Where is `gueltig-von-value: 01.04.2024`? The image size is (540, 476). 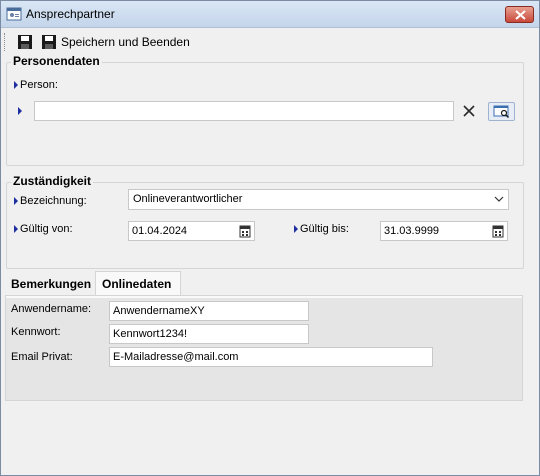
gueltig-von-value: 01.04.2024 is located at coordinates (160, 231).